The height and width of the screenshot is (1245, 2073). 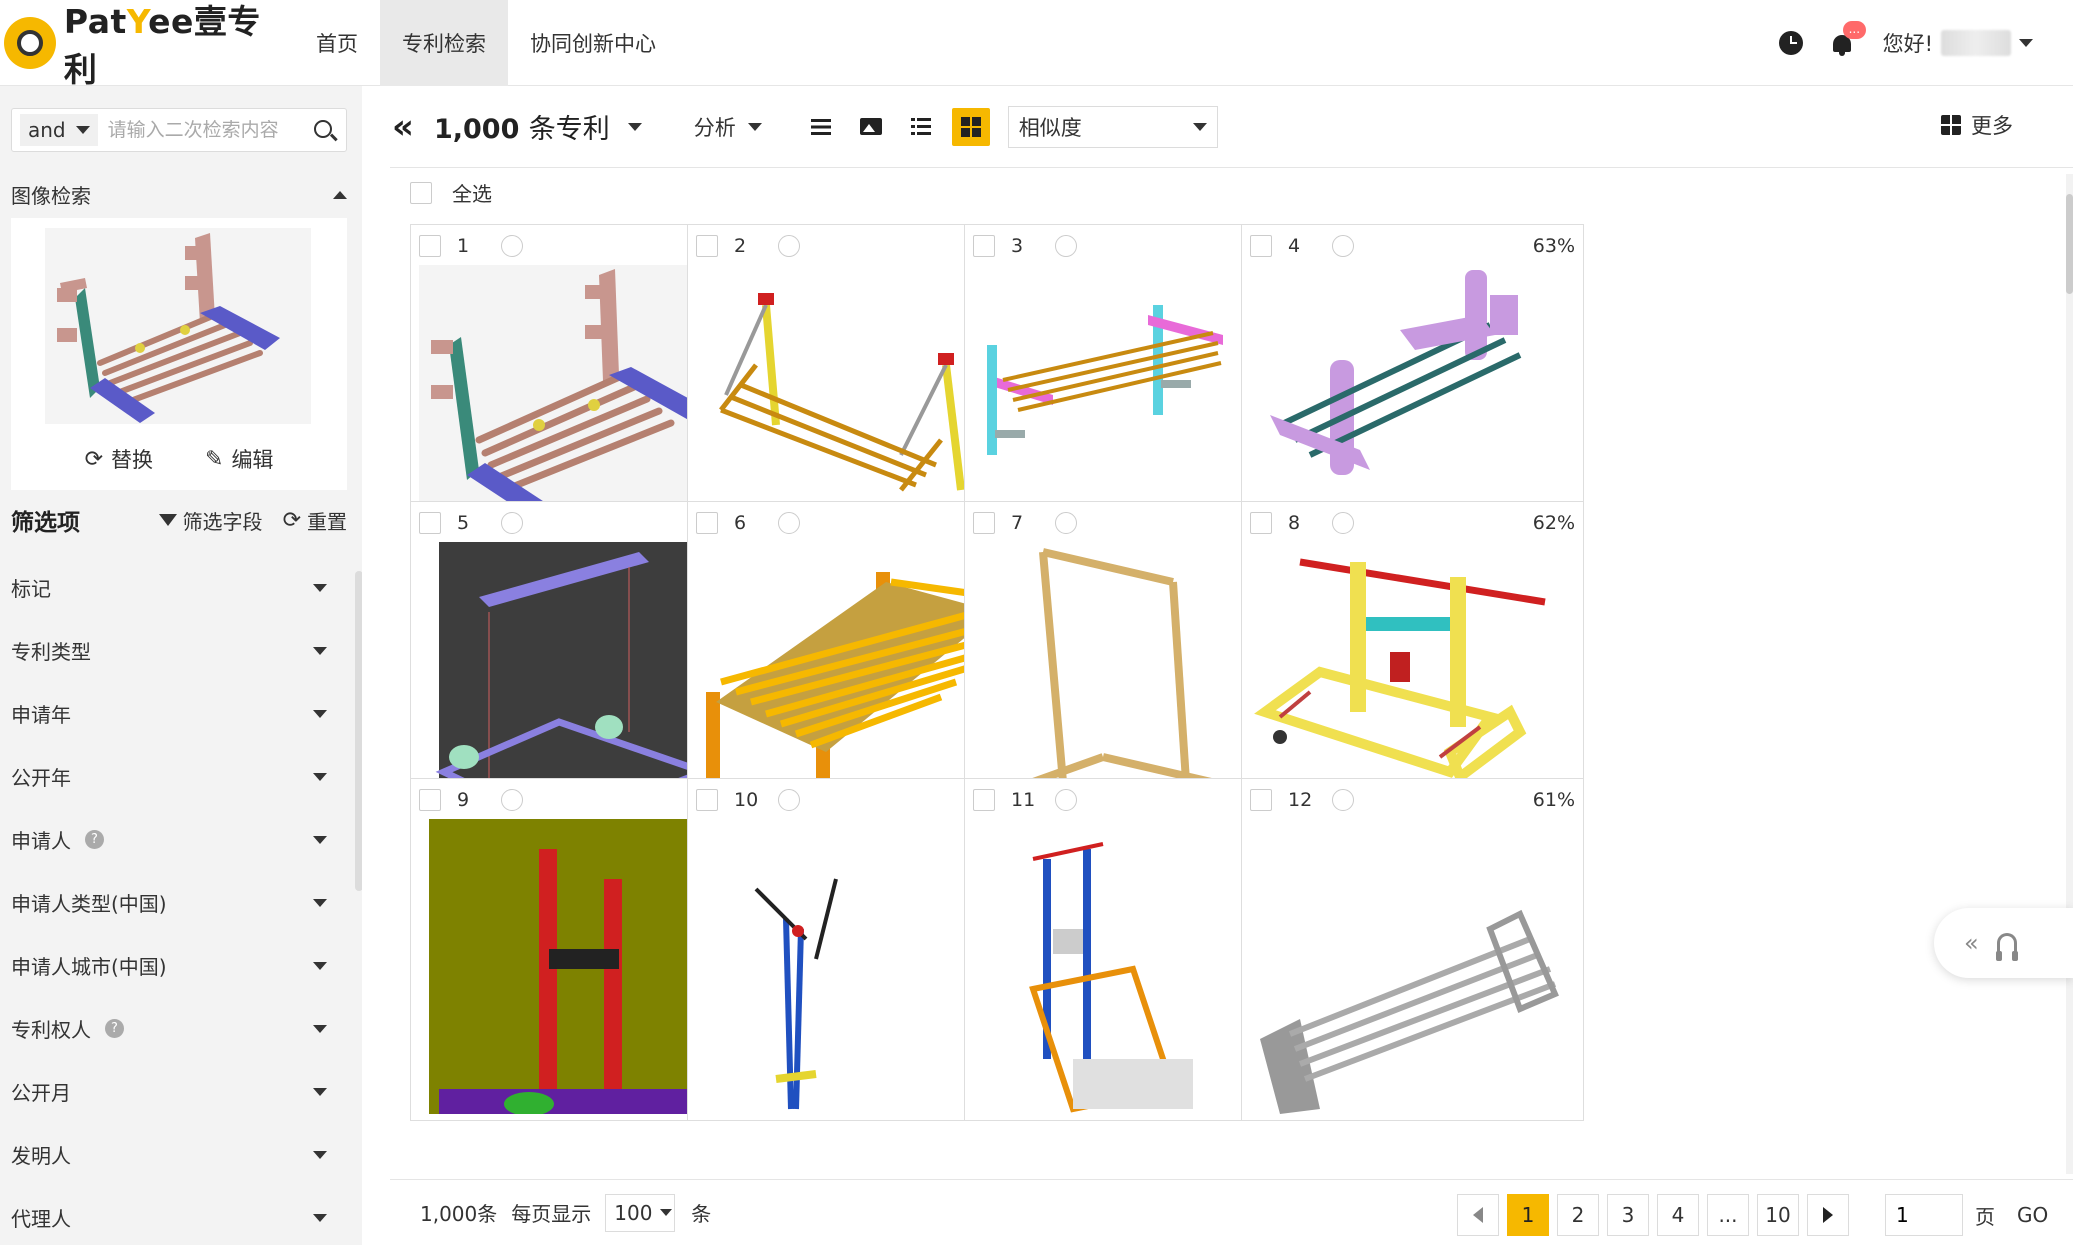 What do you see at coordinates (921, 127) in the screenshot?
I see `view-detail-list-button` at bounding box center [921, 127].